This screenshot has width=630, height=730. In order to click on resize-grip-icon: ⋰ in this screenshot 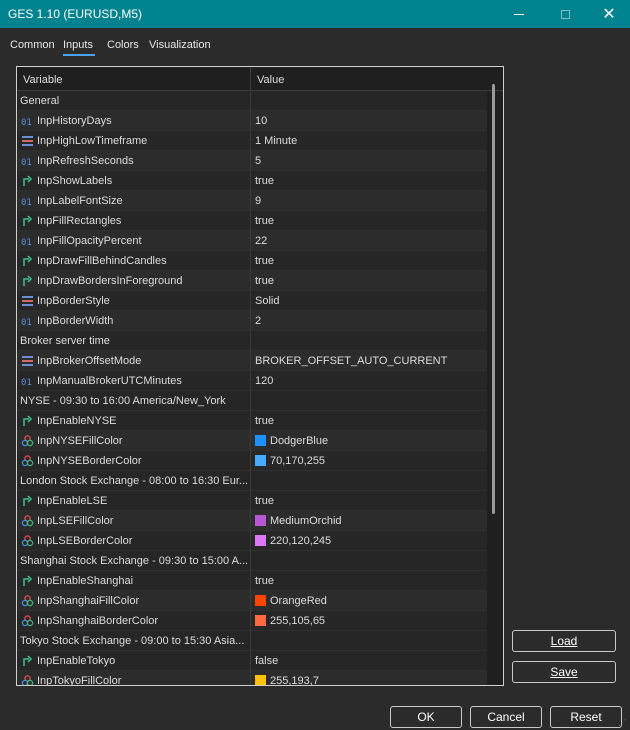, I will do `click(623, 723)`.